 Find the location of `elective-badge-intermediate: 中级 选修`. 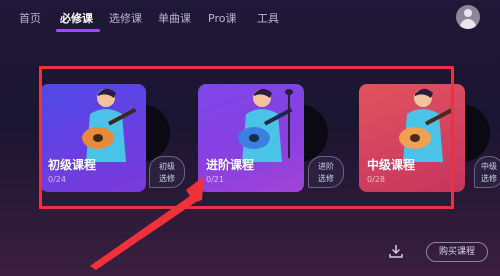

elective-badge-intermediate: 中级 选修 is located at coordinates (487, 172).